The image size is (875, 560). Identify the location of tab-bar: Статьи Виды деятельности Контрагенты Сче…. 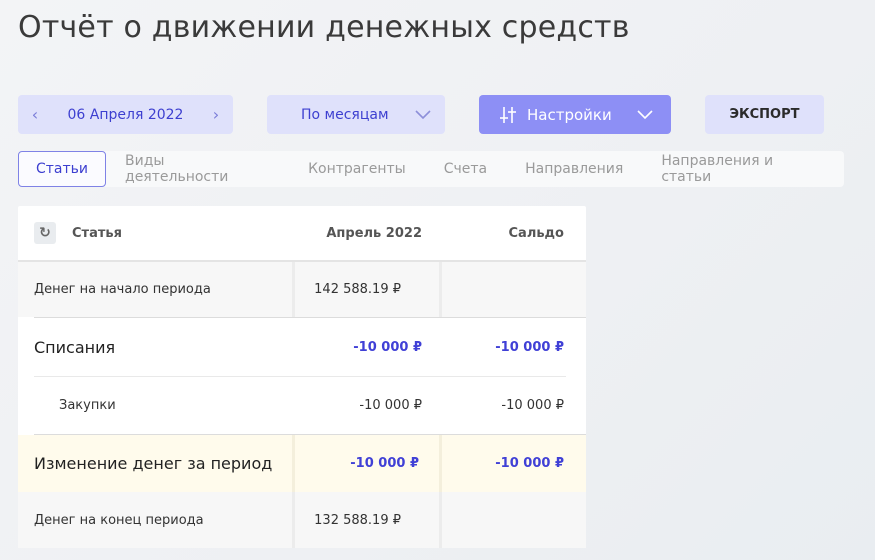
(431, 169).